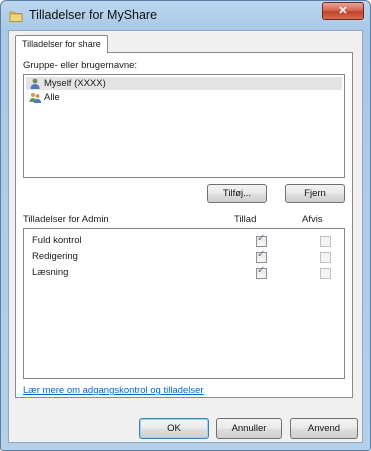 The image size is (371, 451). Describe the element at coordinates (324, 428) in the screenshot. I see `apply-button: Anvend` at that location.